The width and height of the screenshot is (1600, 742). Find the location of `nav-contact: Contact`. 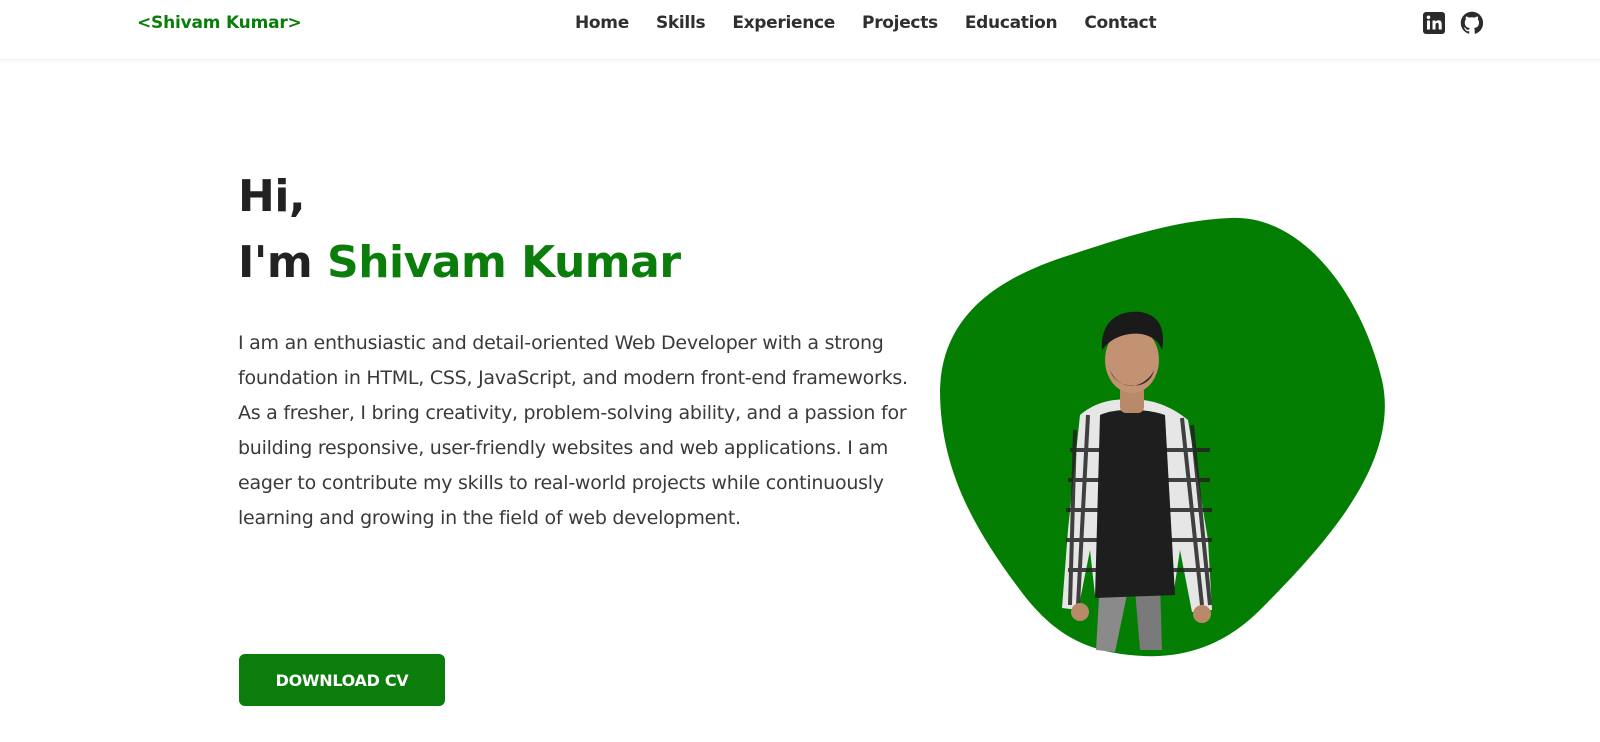

nav-contact: Contact is located at coordinates (1120, 23).